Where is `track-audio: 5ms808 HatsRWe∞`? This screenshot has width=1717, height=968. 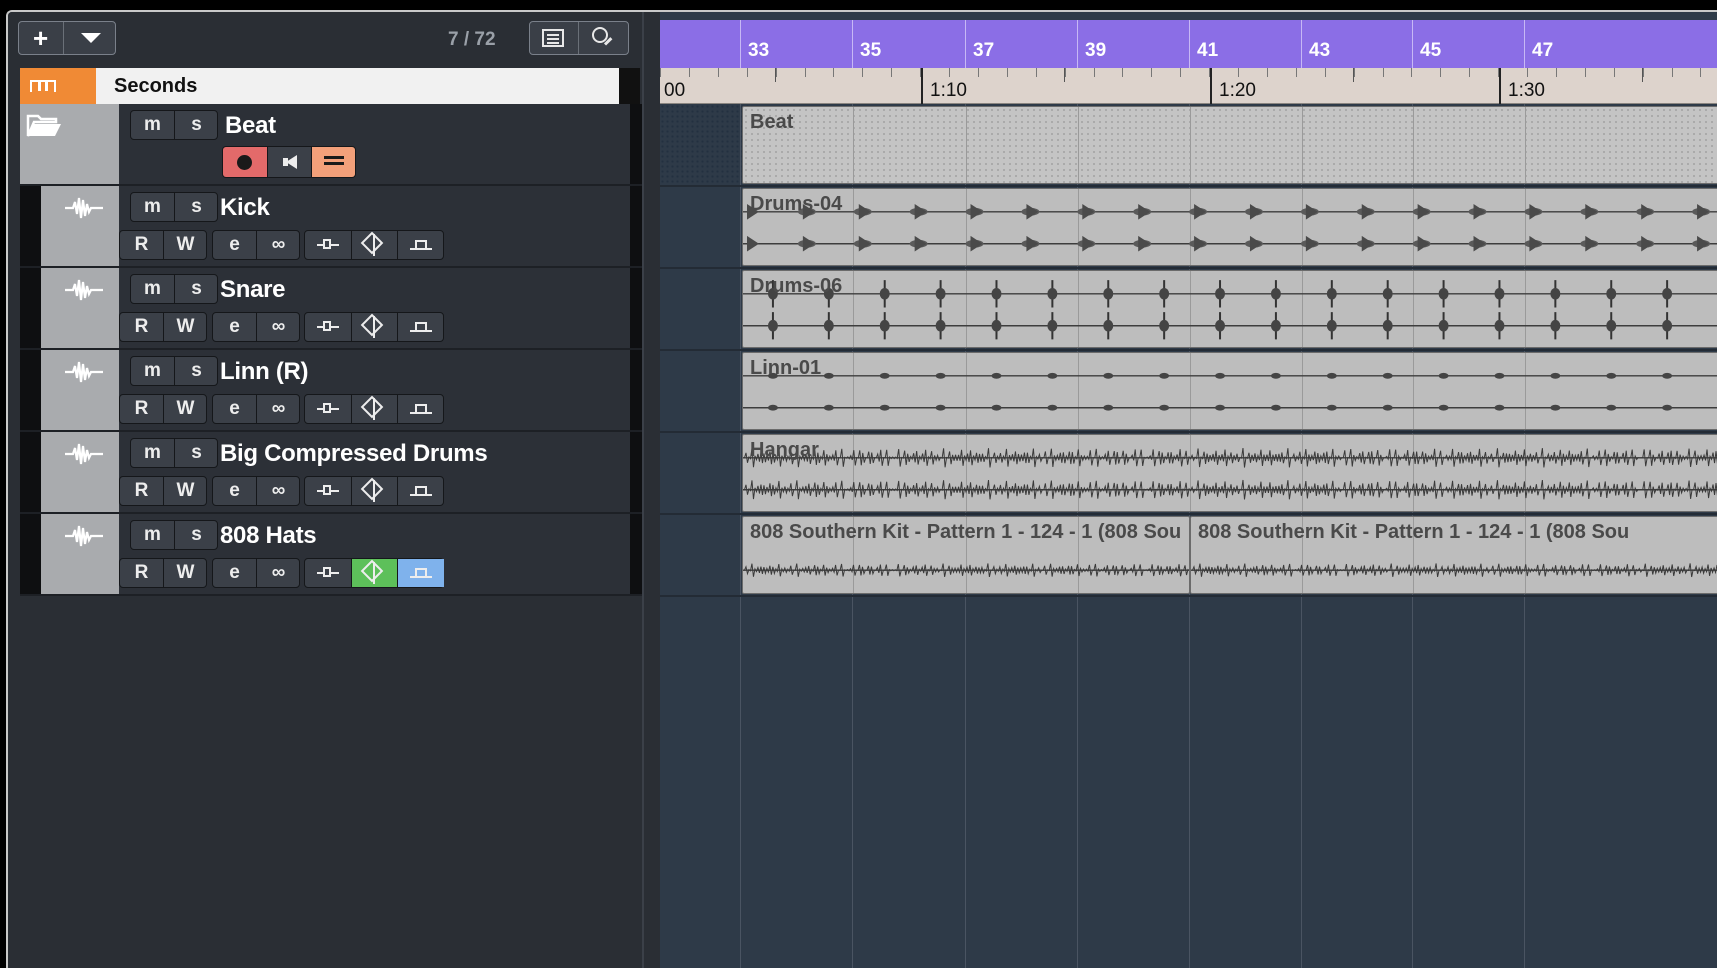
track-audio: 5ms808 HatsRWe∞ is located at coordinates (331, 555).